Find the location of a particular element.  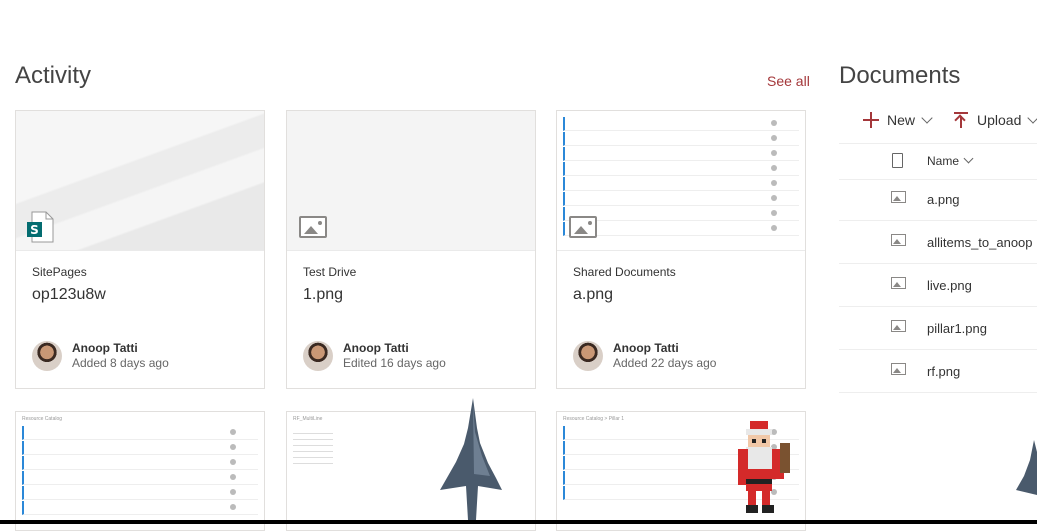

document-row: rf.png is located at coordinates (938, 371).